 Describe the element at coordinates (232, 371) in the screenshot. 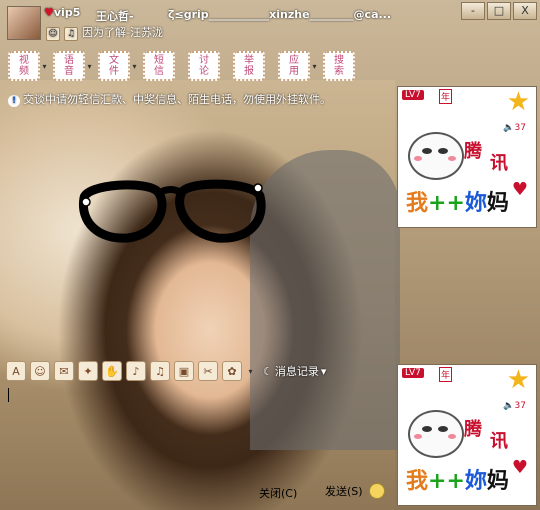

I see `more-icon: ✿` at that location.